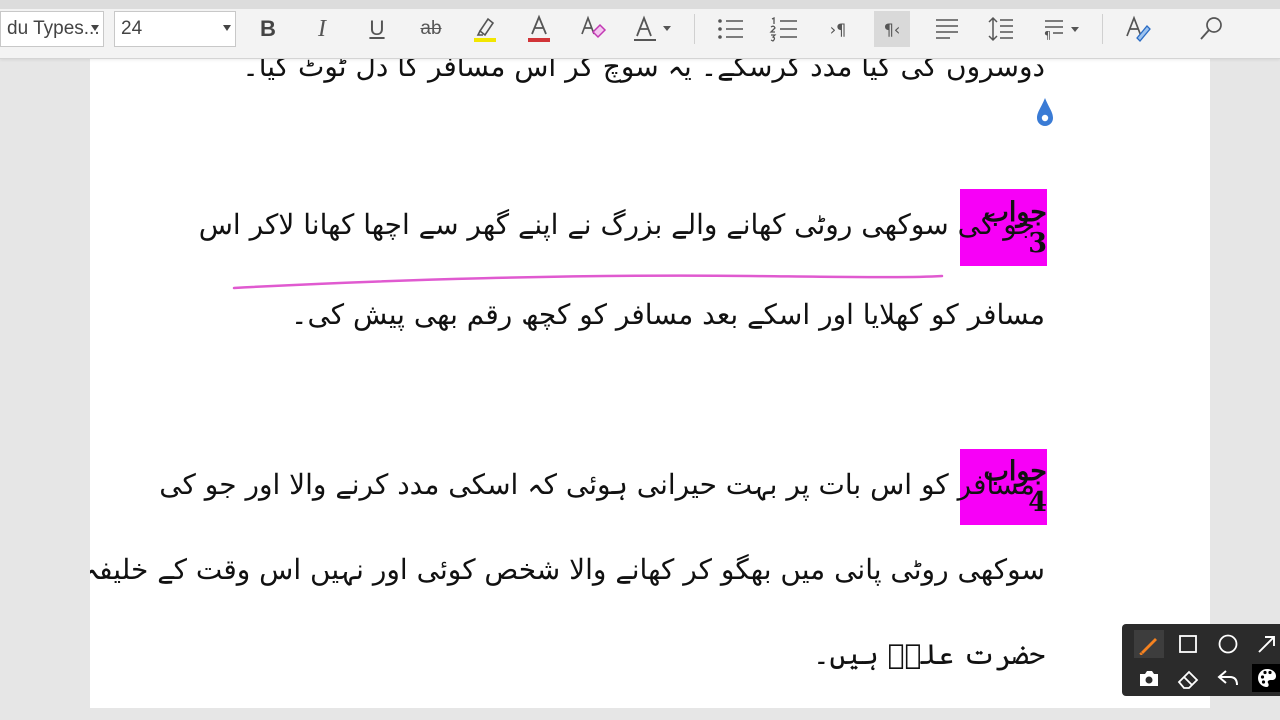 The image size is (1280, 720). I want to click on ltr-icon: ›¶, so click(838, 29).